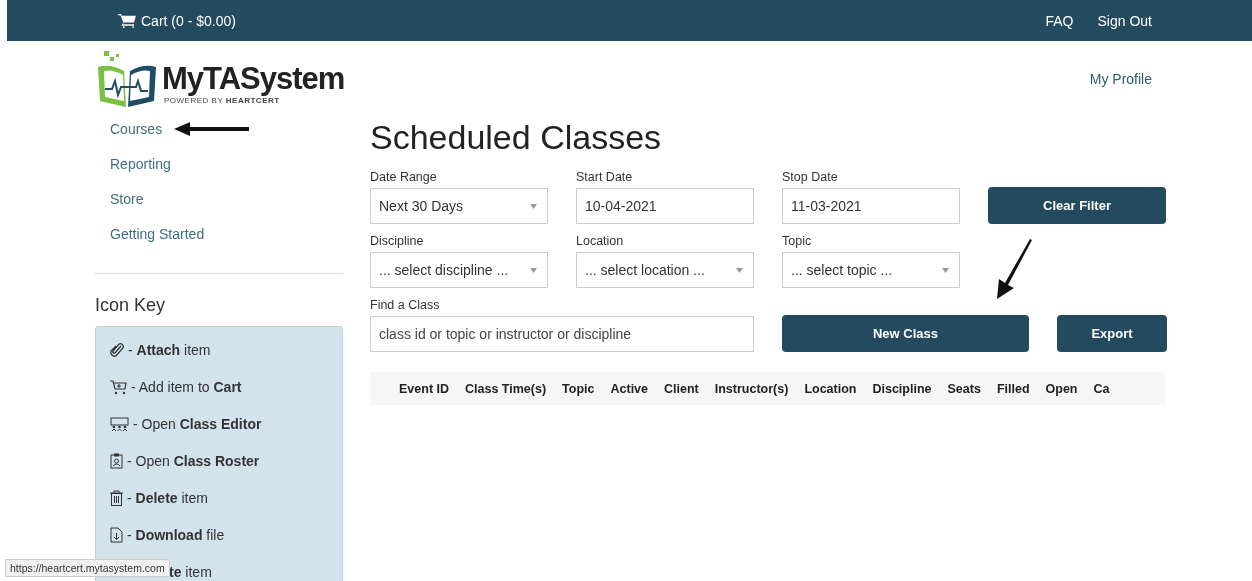 The image size is (1252, 581). Describe the element at coordinates (116, 534) in the screenshot. I see `file-download-icon` at that location.